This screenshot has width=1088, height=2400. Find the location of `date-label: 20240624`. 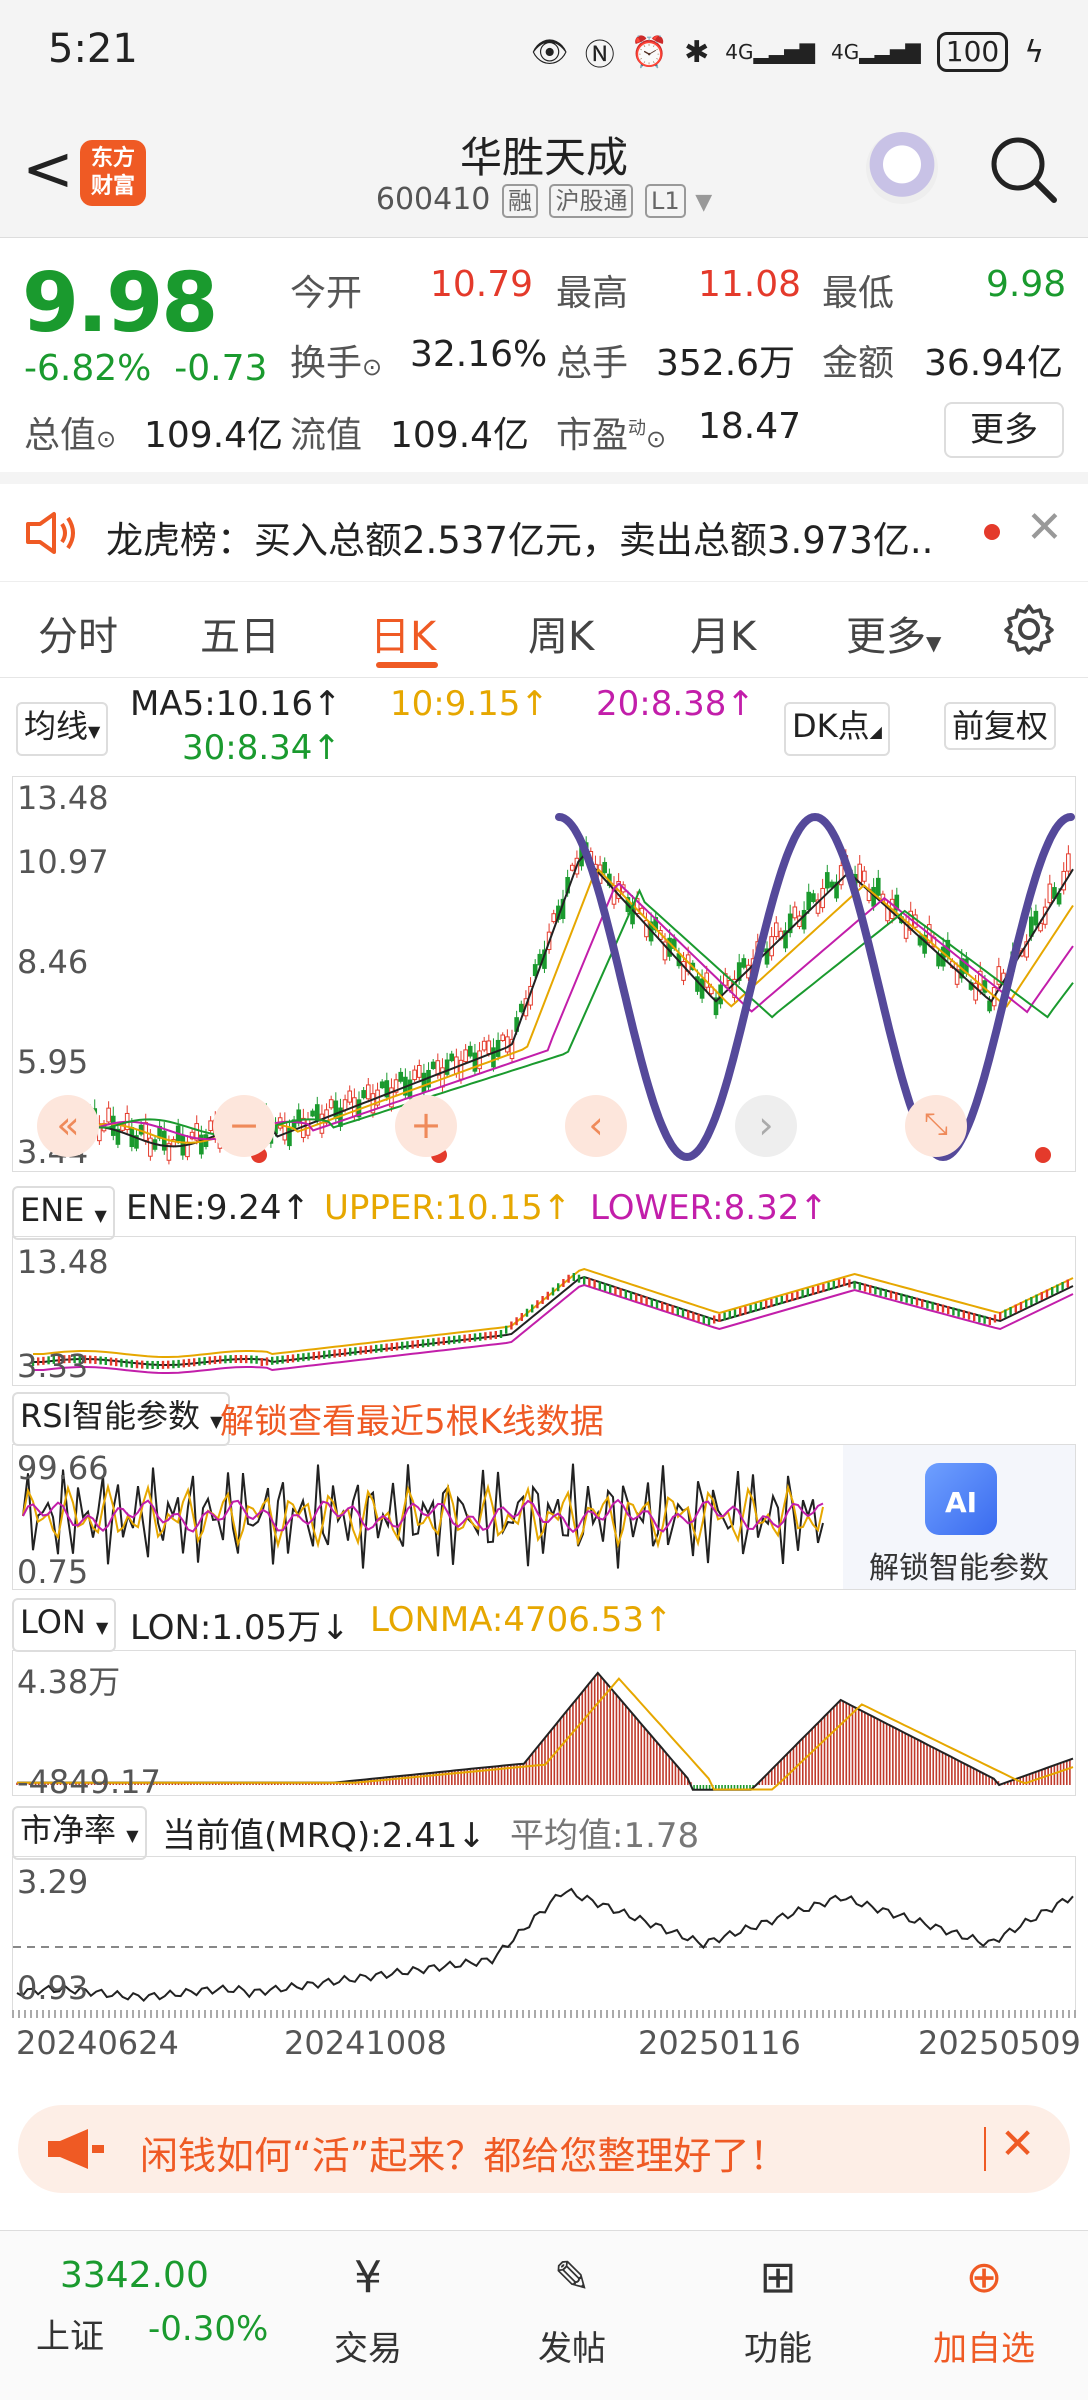

date-label: 20240624 is located at coordinates (97, 2043).